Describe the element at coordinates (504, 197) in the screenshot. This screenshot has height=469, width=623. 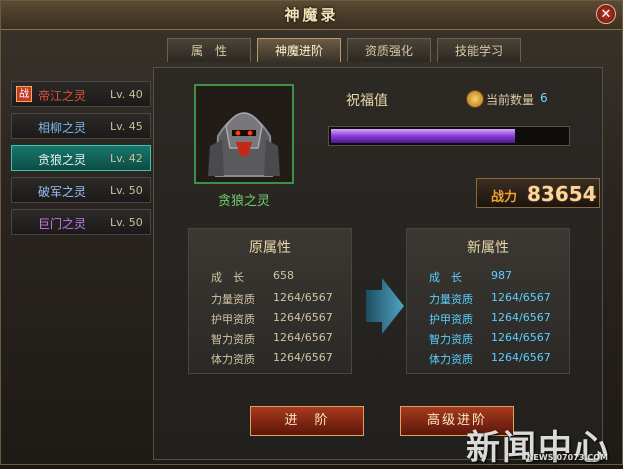
I see `power-label: 战力` at that location.